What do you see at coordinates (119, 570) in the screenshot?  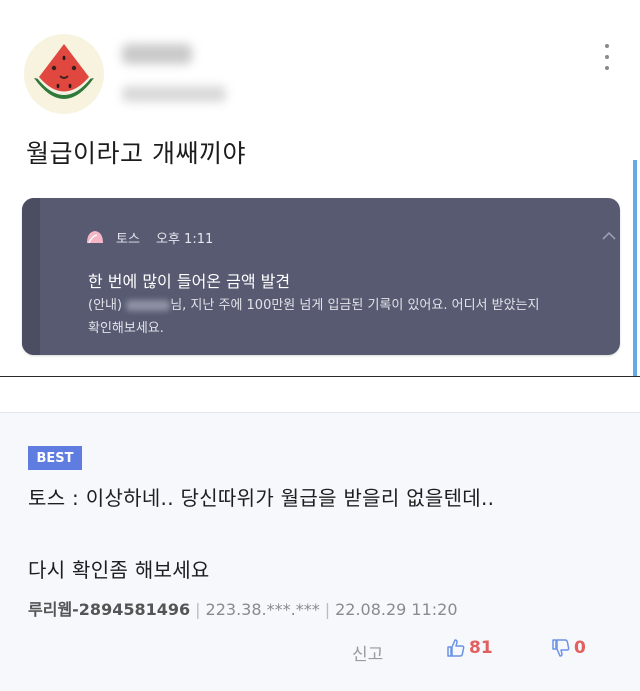 I see `comment-text-line2: 다시 확인좀 해보세요` at bounding box center [119, 570].